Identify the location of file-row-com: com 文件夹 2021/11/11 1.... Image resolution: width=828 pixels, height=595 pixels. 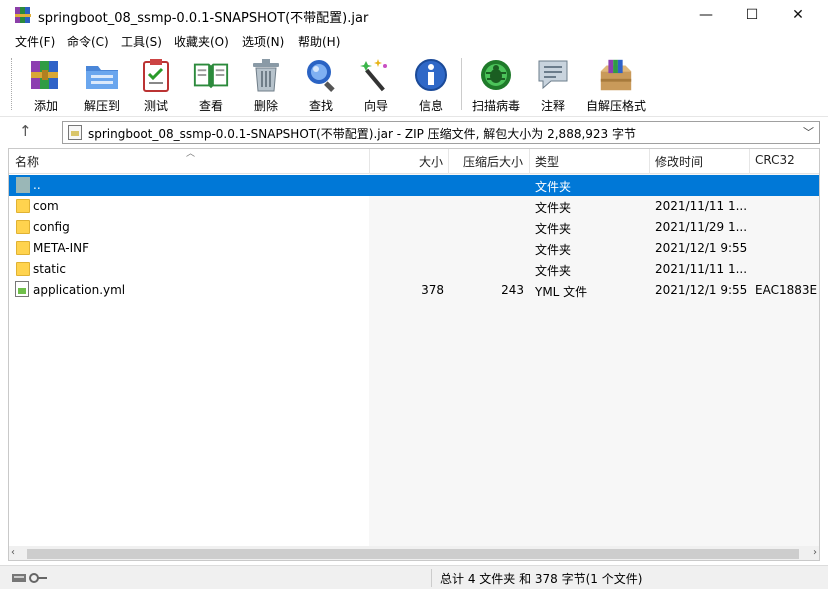
(414, 206).